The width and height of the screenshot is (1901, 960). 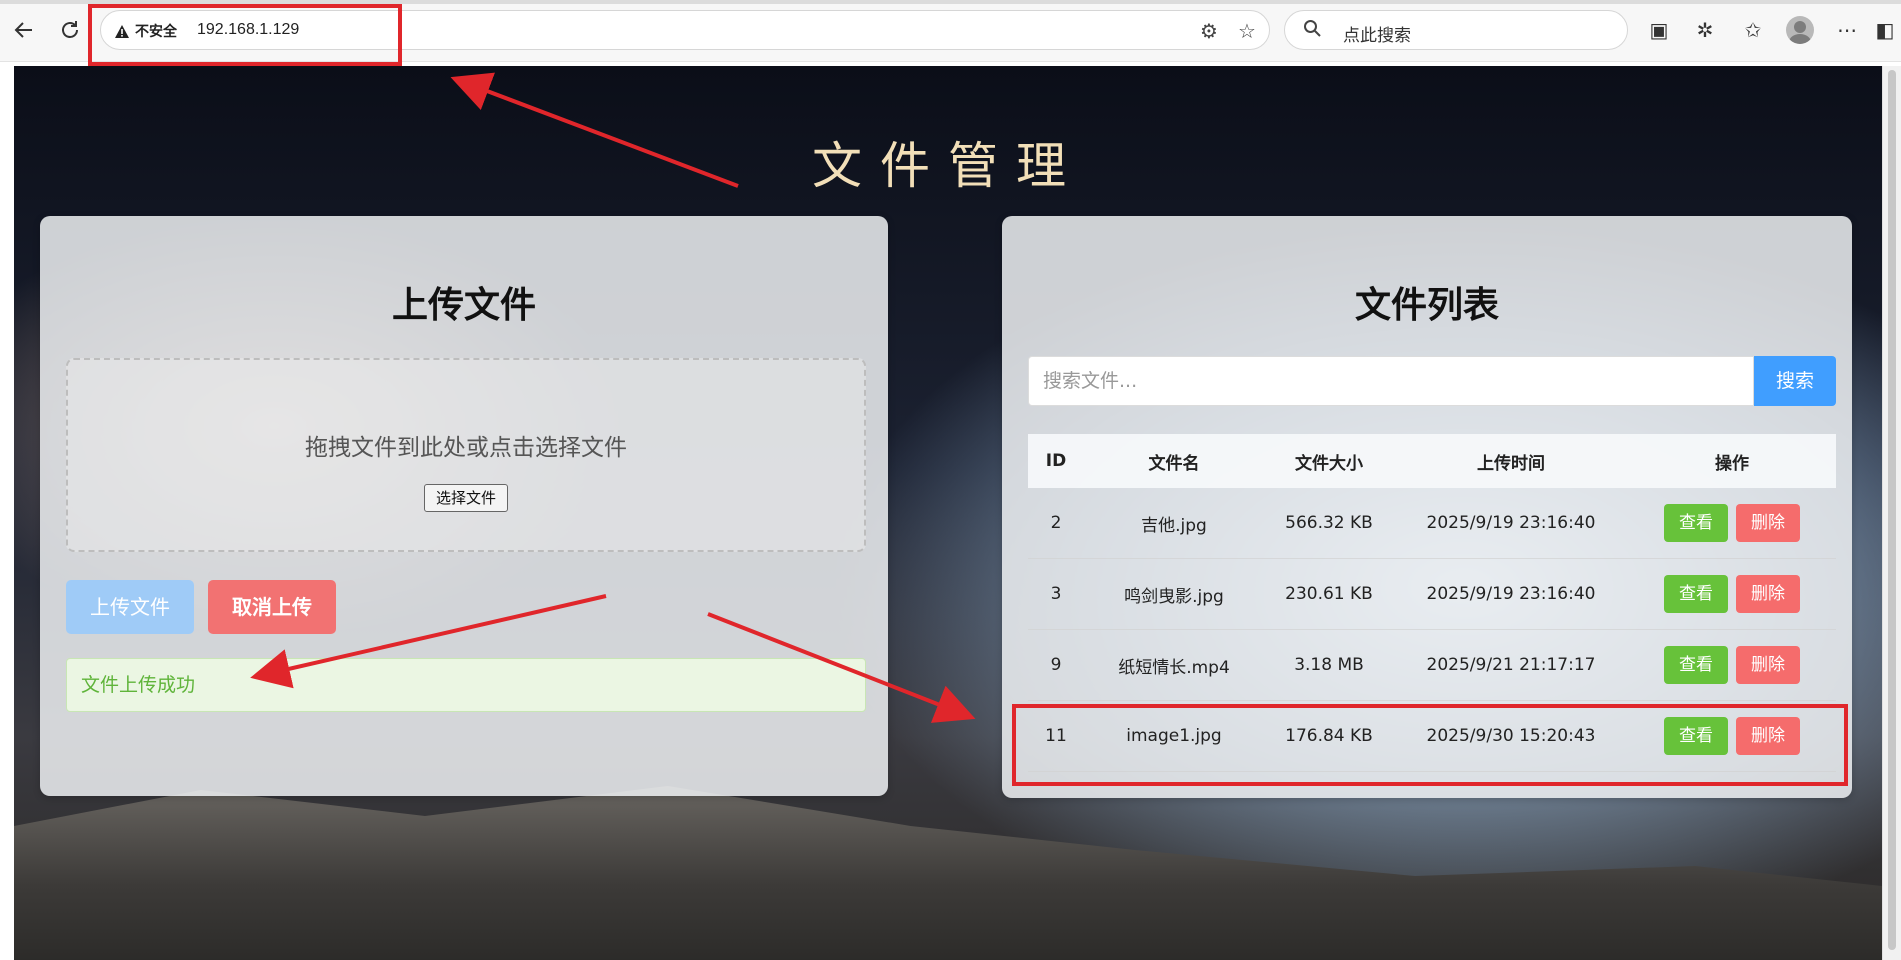 I want to click on page-scrollbar, so click(x=1891, y=513).